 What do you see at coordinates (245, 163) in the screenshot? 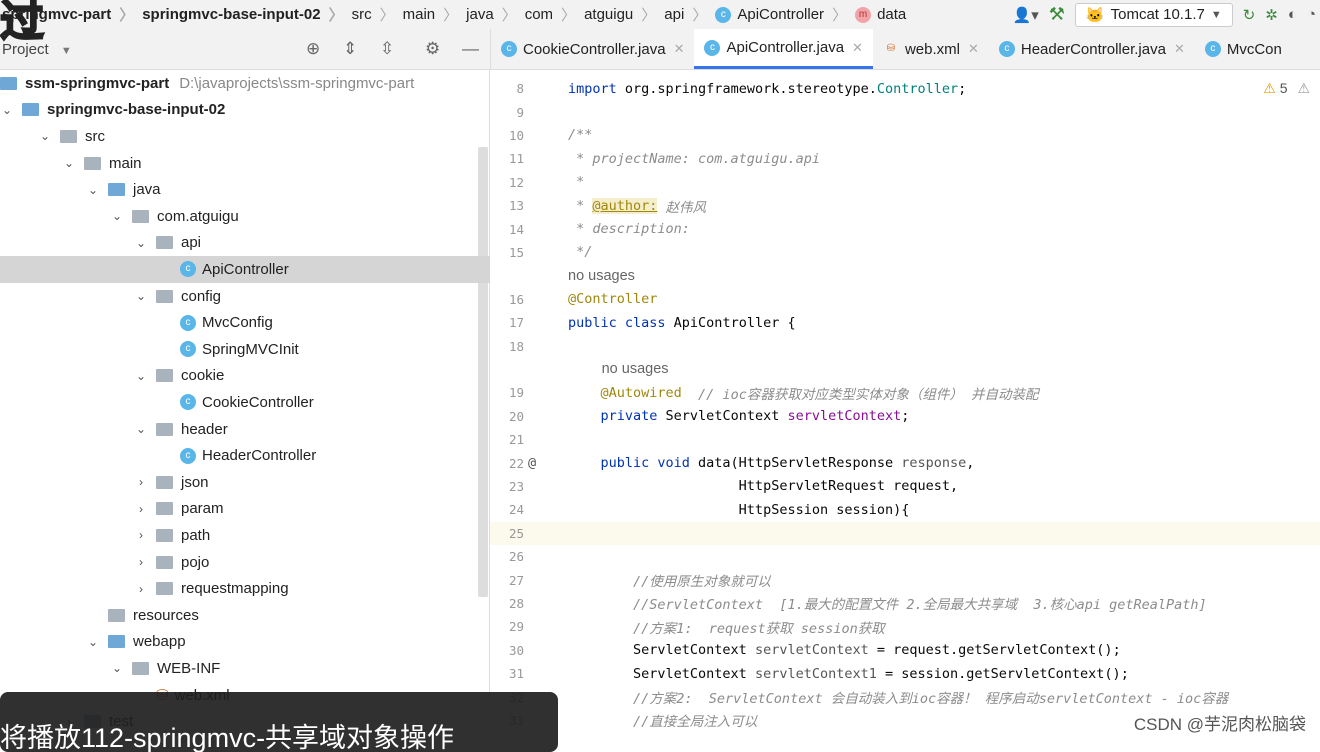
I see `tree-item: ⌄ main` at bounding box center [245, 163].